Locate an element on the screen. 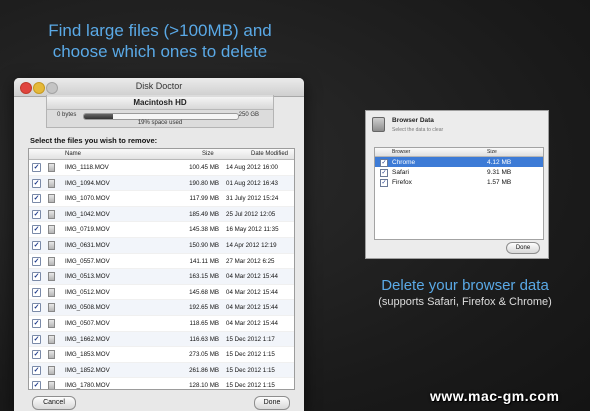 The image size is (590, 411). browser-done-button: Done is located at coordinates (523, 248).